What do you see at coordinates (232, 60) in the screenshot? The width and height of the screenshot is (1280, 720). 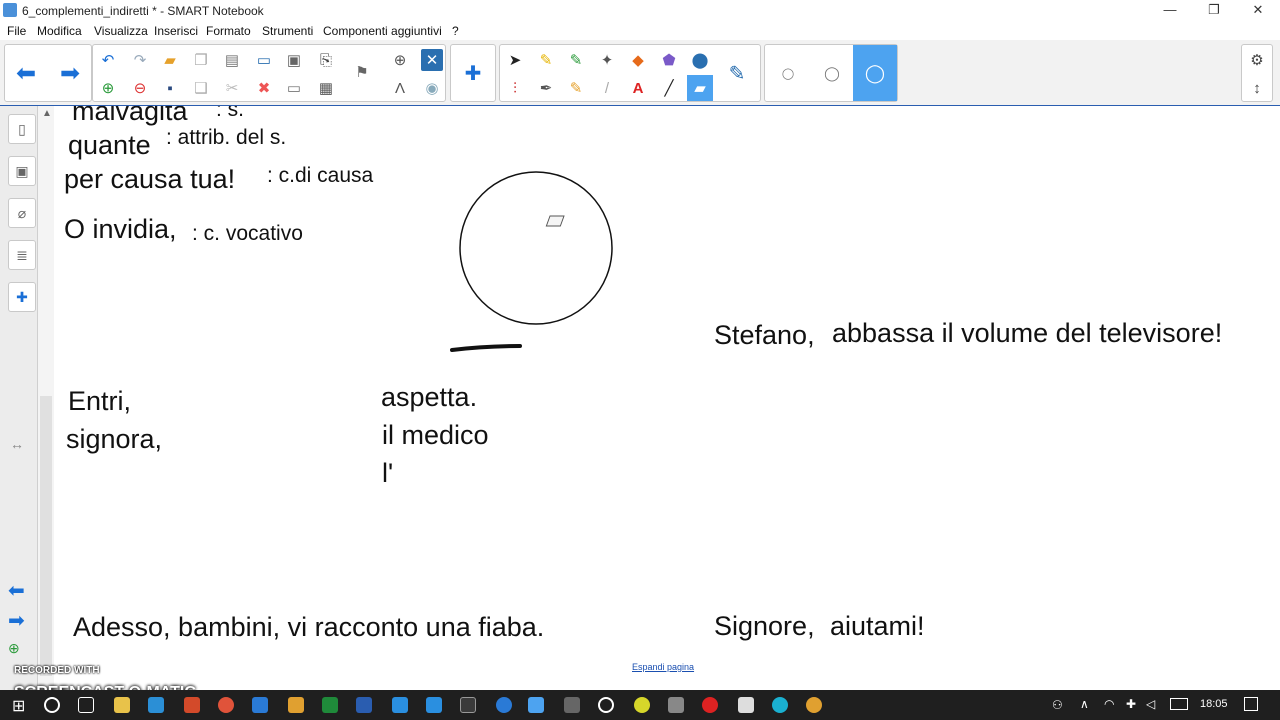 I see `paste-icon: ▤` at bounding box center [232, 60].